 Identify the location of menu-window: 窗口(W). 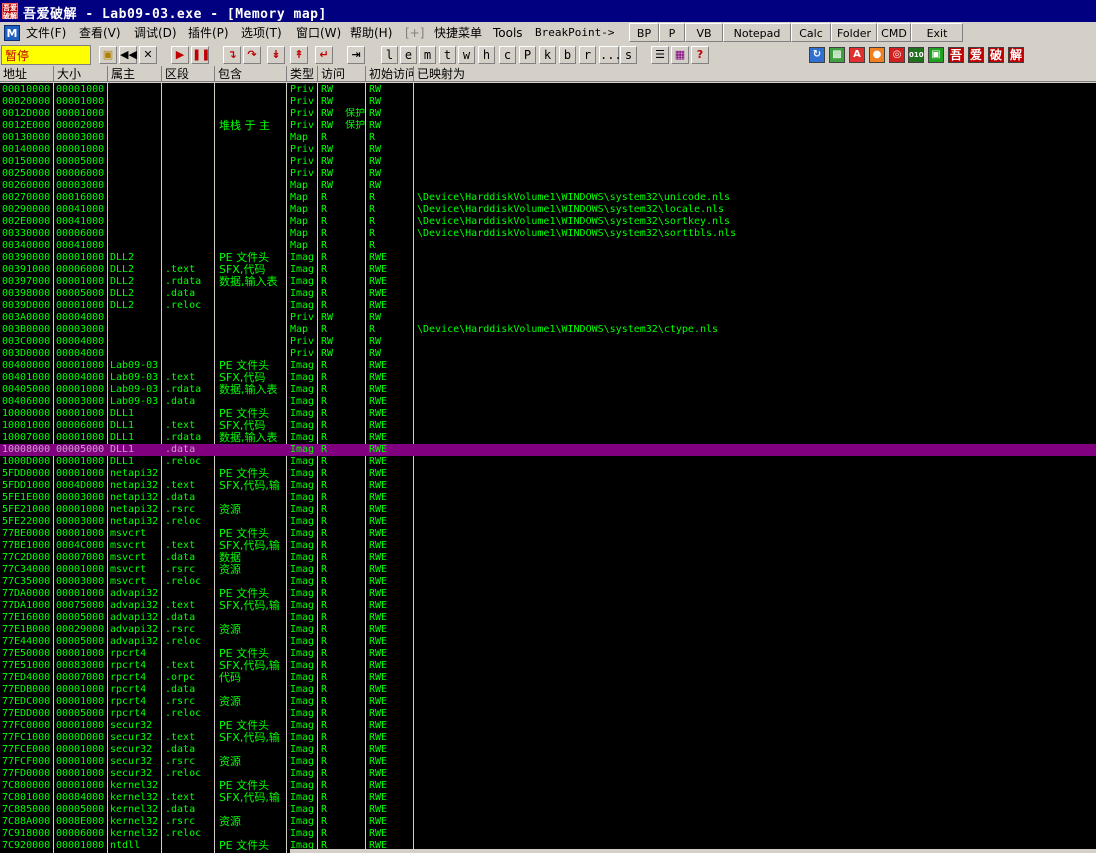
(318, 33).